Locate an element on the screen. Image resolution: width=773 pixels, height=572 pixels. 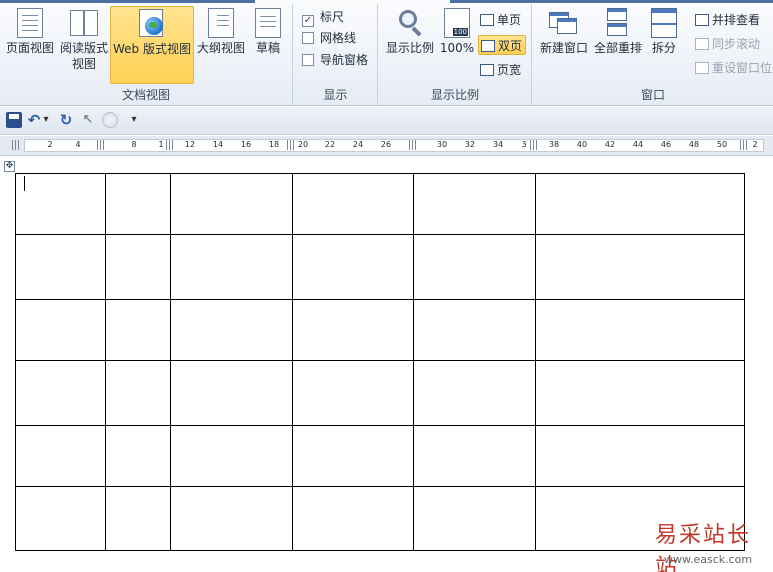
ruler-checkbox: ✓ 标尺 is located at coordinates (323, 17).